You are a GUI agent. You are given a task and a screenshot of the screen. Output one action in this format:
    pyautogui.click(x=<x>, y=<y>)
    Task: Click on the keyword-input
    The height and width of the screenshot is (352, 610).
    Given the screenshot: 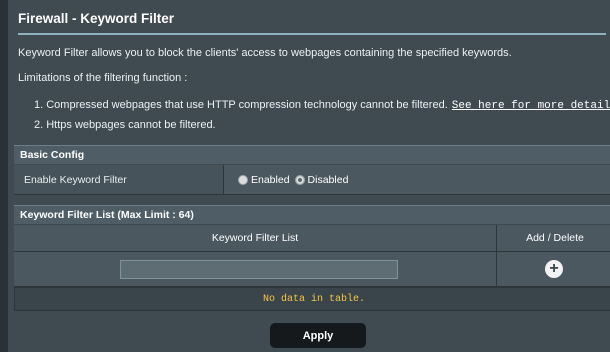 What is the action you would take?
    pyautogui.click(x=259, y=269)
    